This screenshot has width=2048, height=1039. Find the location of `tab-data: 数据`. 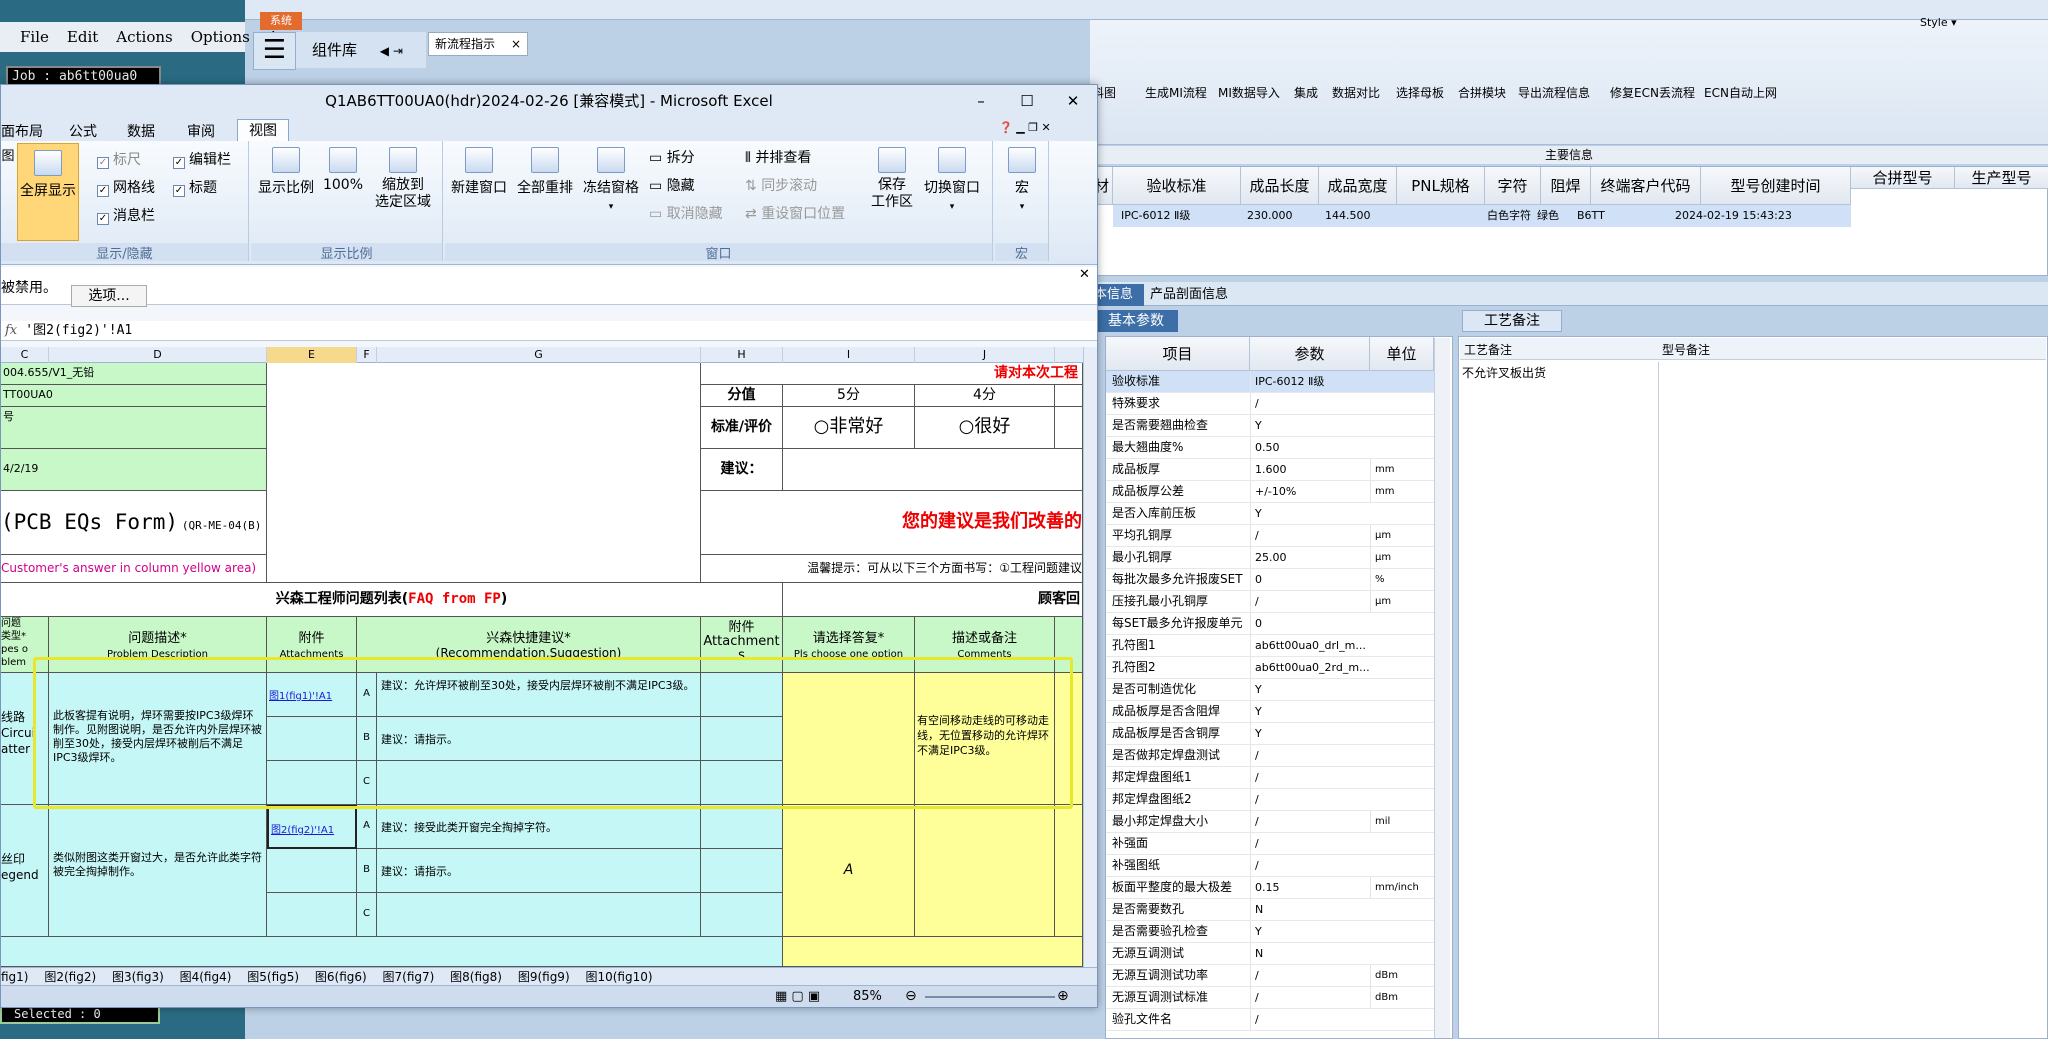

tab-data: 数据 is located at coordinates (141, 131).